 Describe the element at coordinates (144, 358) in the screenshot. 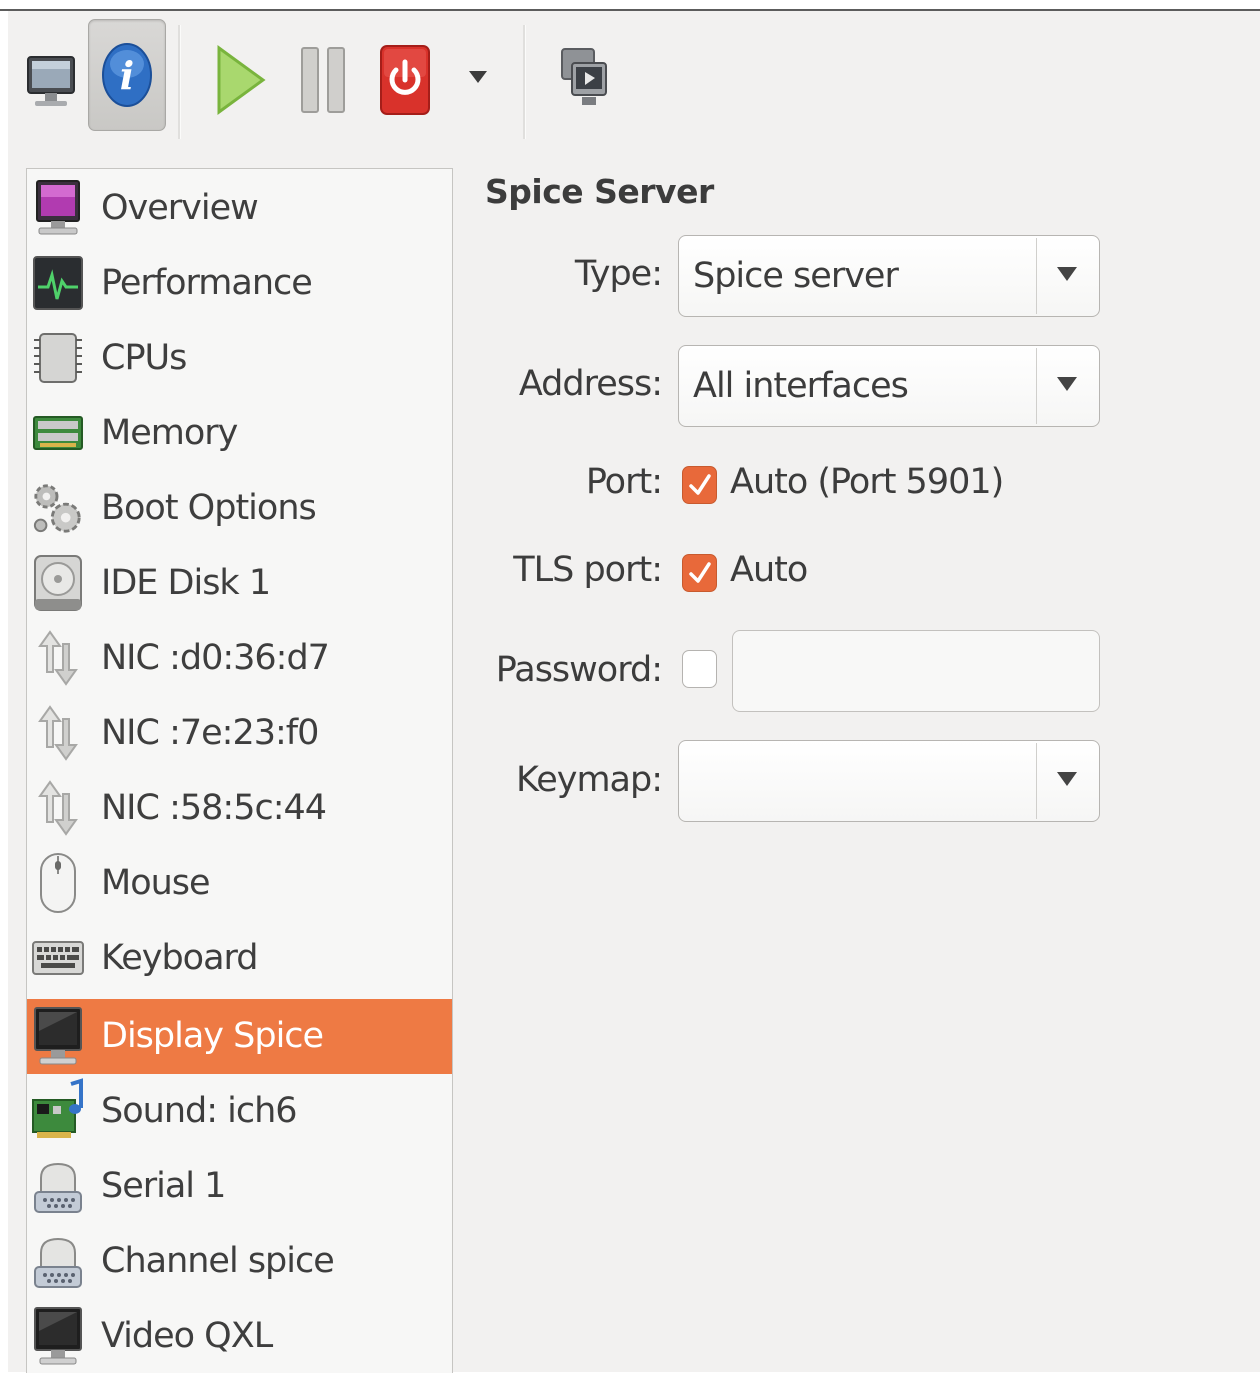

I see `sidebar-item-label: CPUs` at that location.